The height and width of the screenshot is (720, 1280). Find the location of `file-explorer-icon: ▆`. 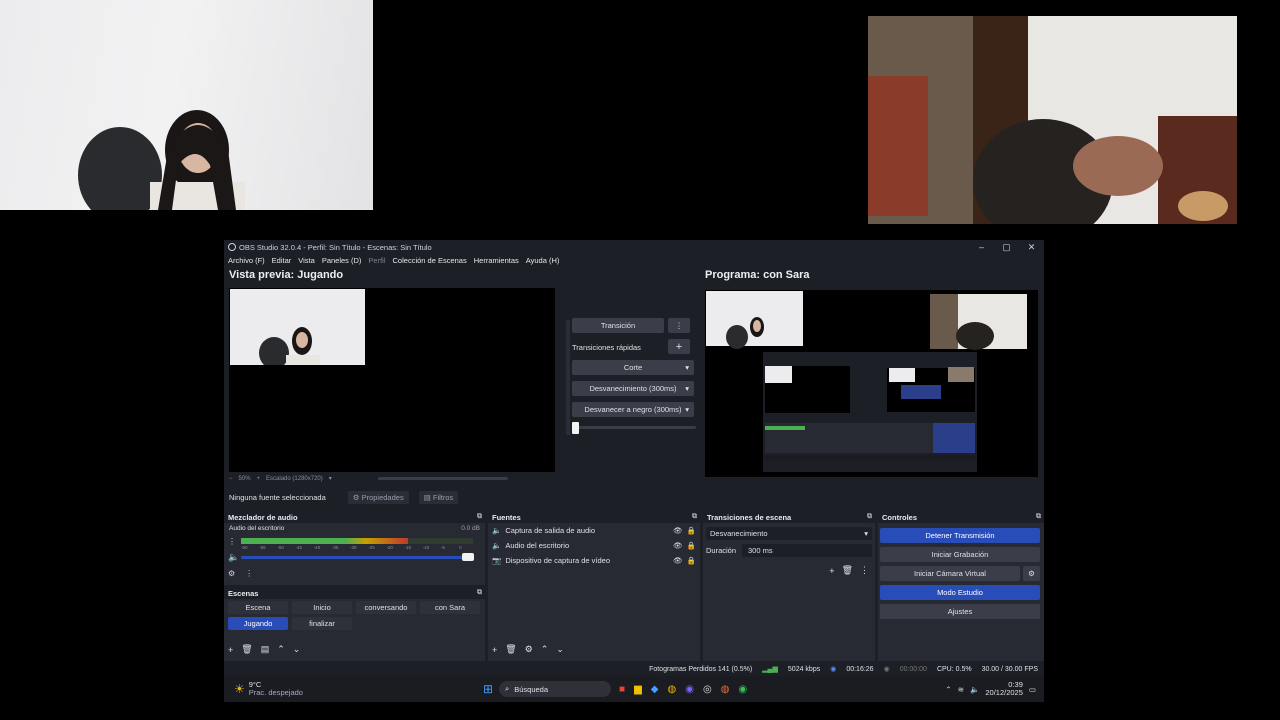

file-explorer-icon: ▆ is located at coordinates (638, 689).